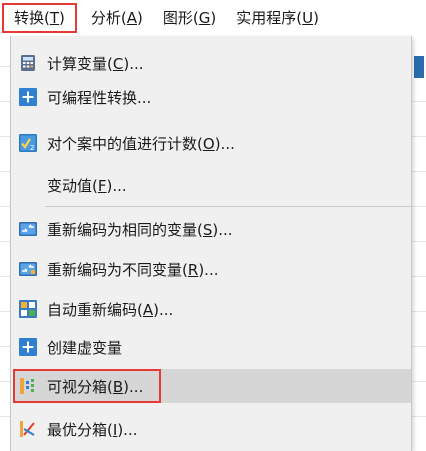 The width and height of the screenshot is (426, 451). I want to click on recode-same-icon, so click(28, 229).